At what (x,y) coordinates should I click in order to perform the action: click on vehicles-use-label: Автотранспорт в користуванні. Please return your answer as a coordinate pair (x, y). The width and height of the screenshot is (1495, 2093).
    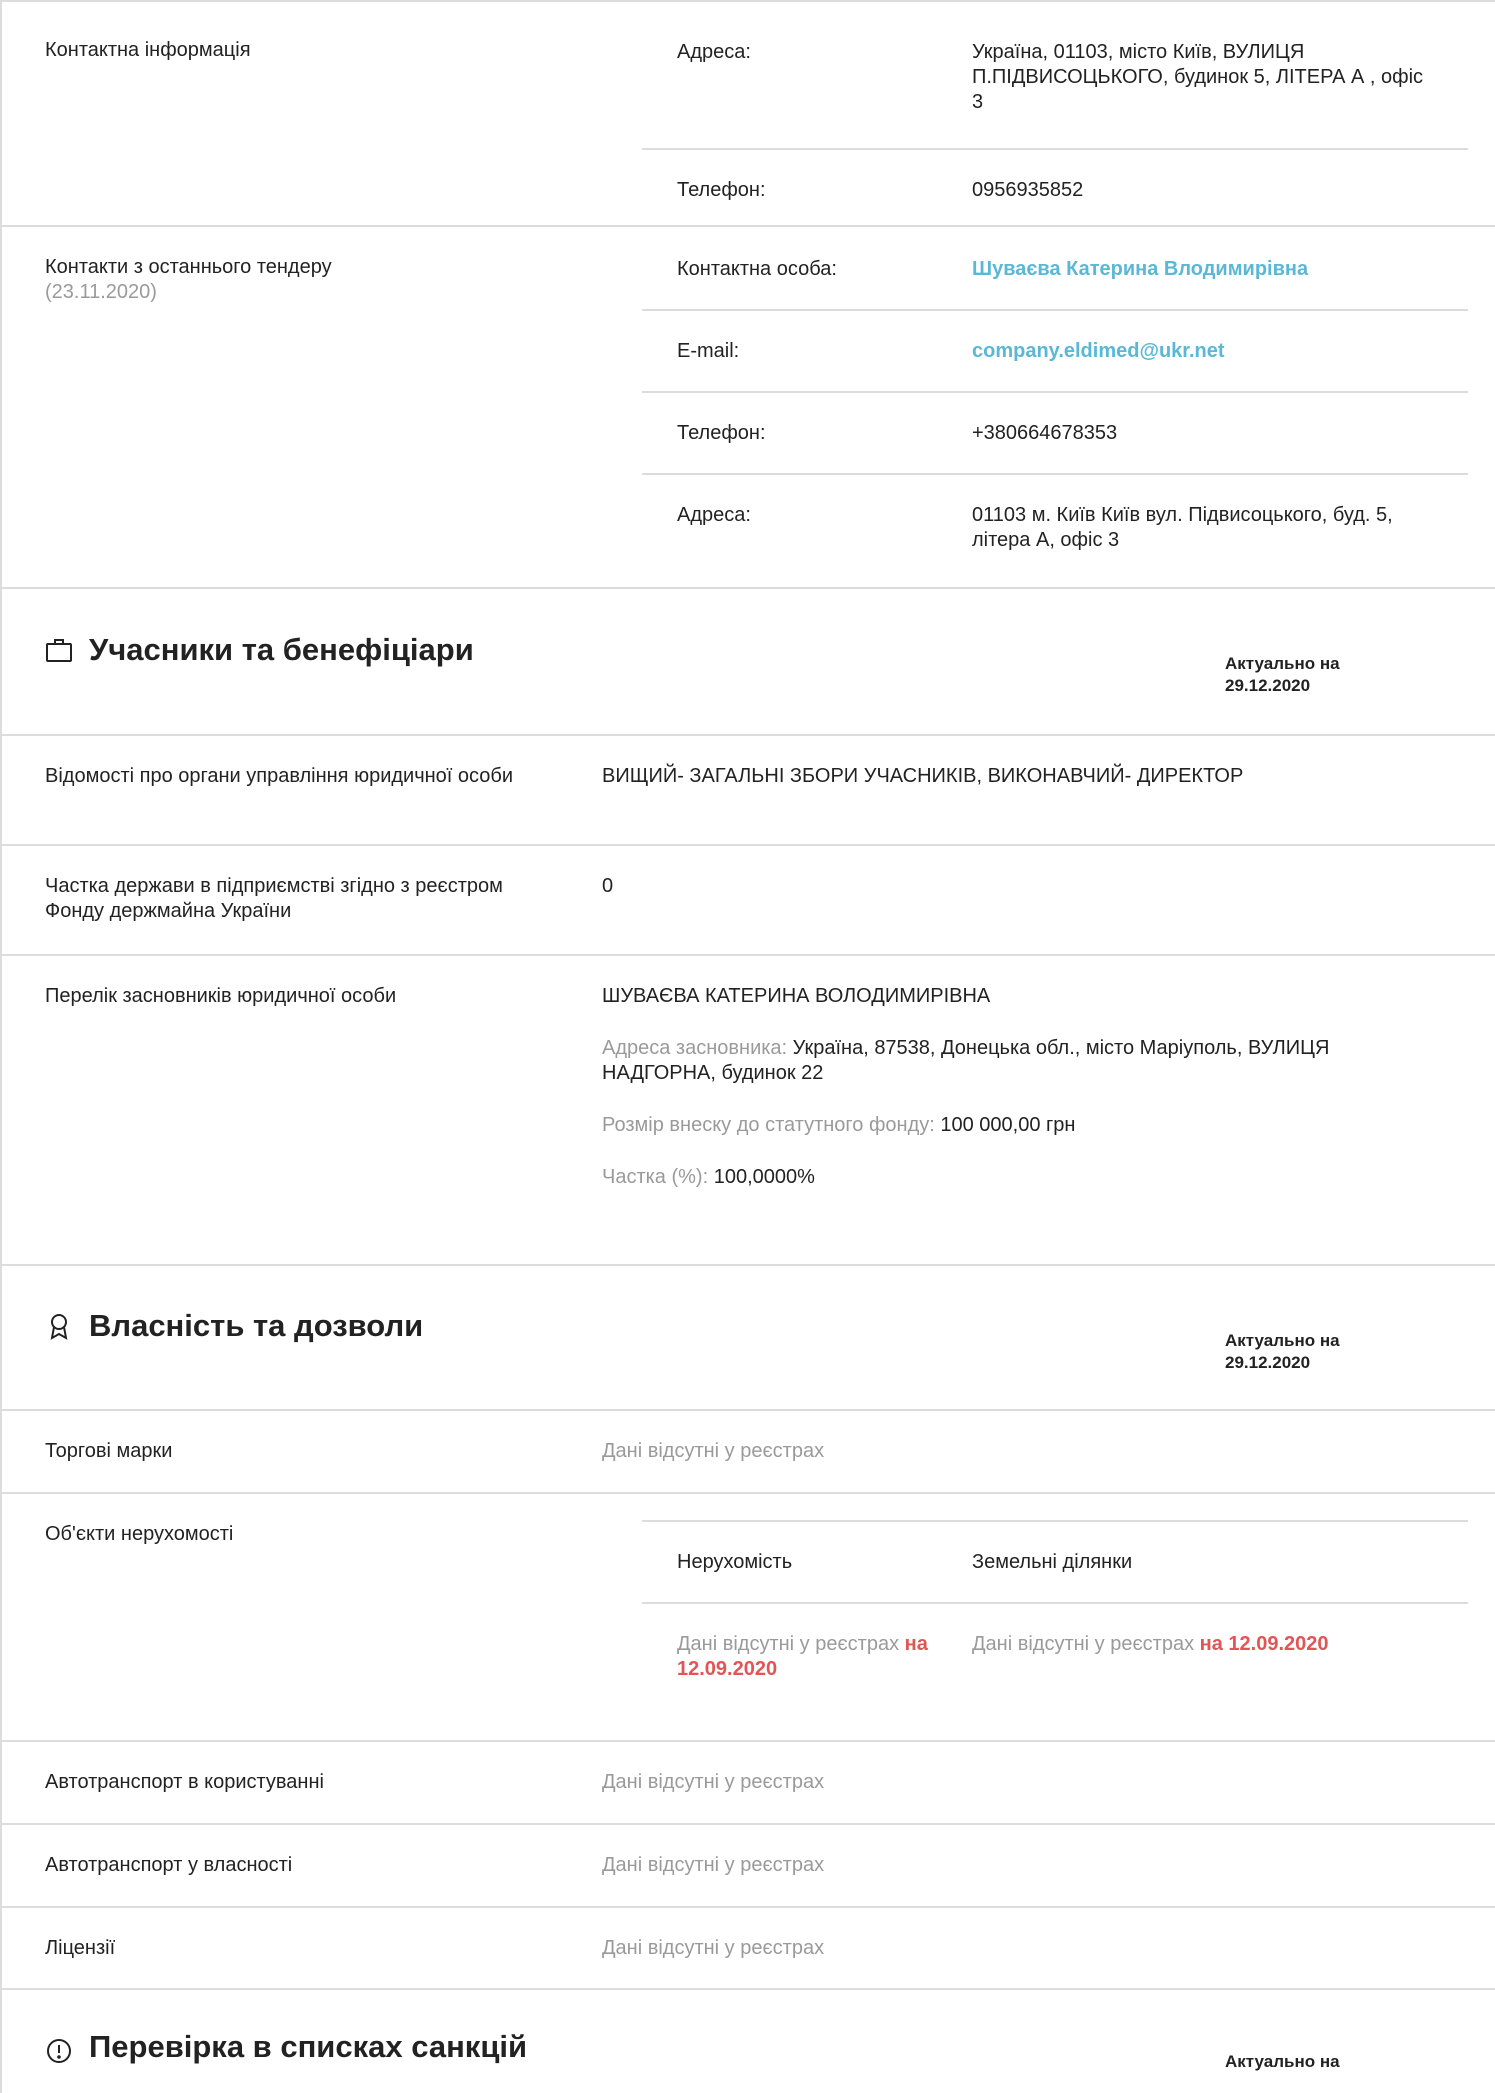
    Looking at the image, I should click on (184, 1782).